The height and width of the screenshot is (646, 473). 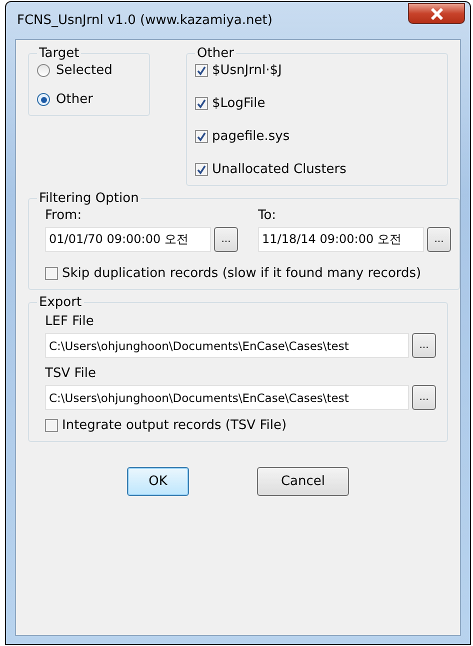 I want to click on checkbox-label: pagefile.sys, so click(x=251, y=136).